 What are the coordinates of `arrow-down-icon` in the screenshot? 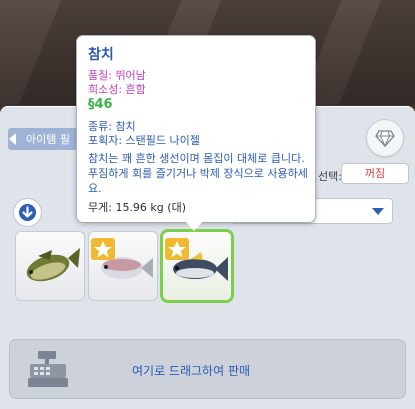 It's located at (27, 212).